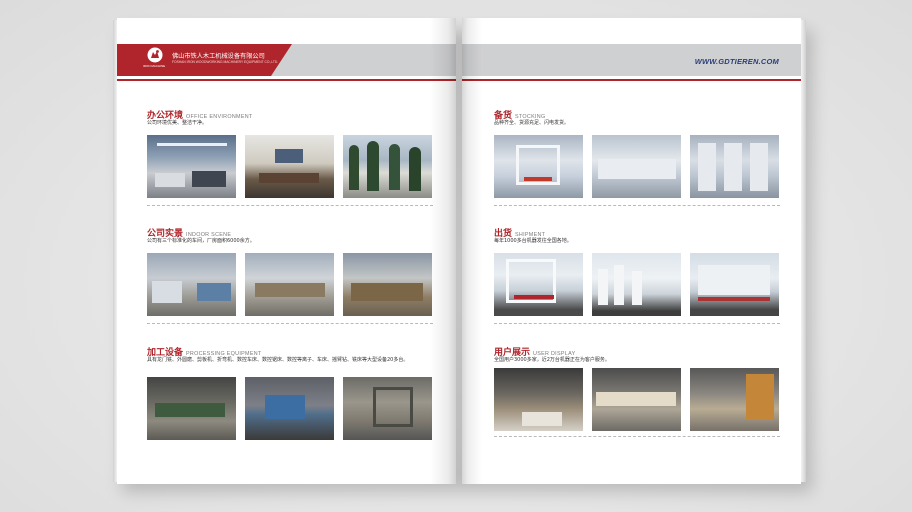  What do you see at coordinates (736, 61) in the screenshot?
I see `website-url: WWW.GDTIEREN.COM` at bounding box center [736, 61].